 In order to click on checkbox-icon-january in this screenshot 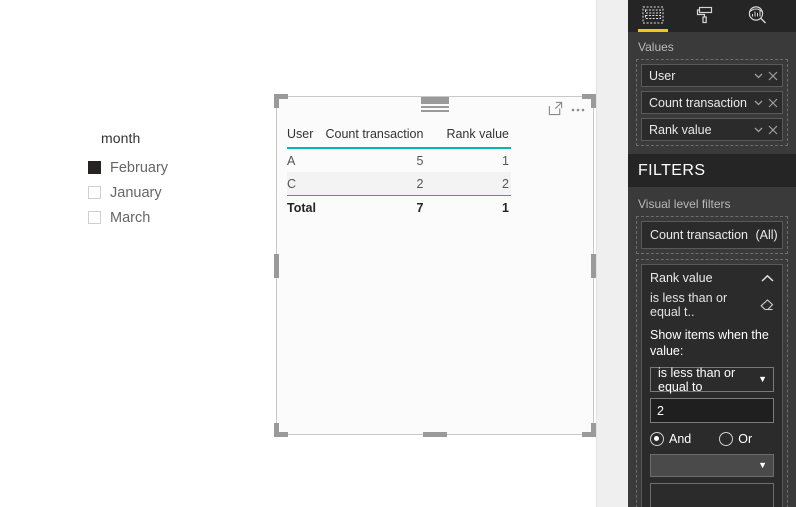, I will do `click(94, 192)`.